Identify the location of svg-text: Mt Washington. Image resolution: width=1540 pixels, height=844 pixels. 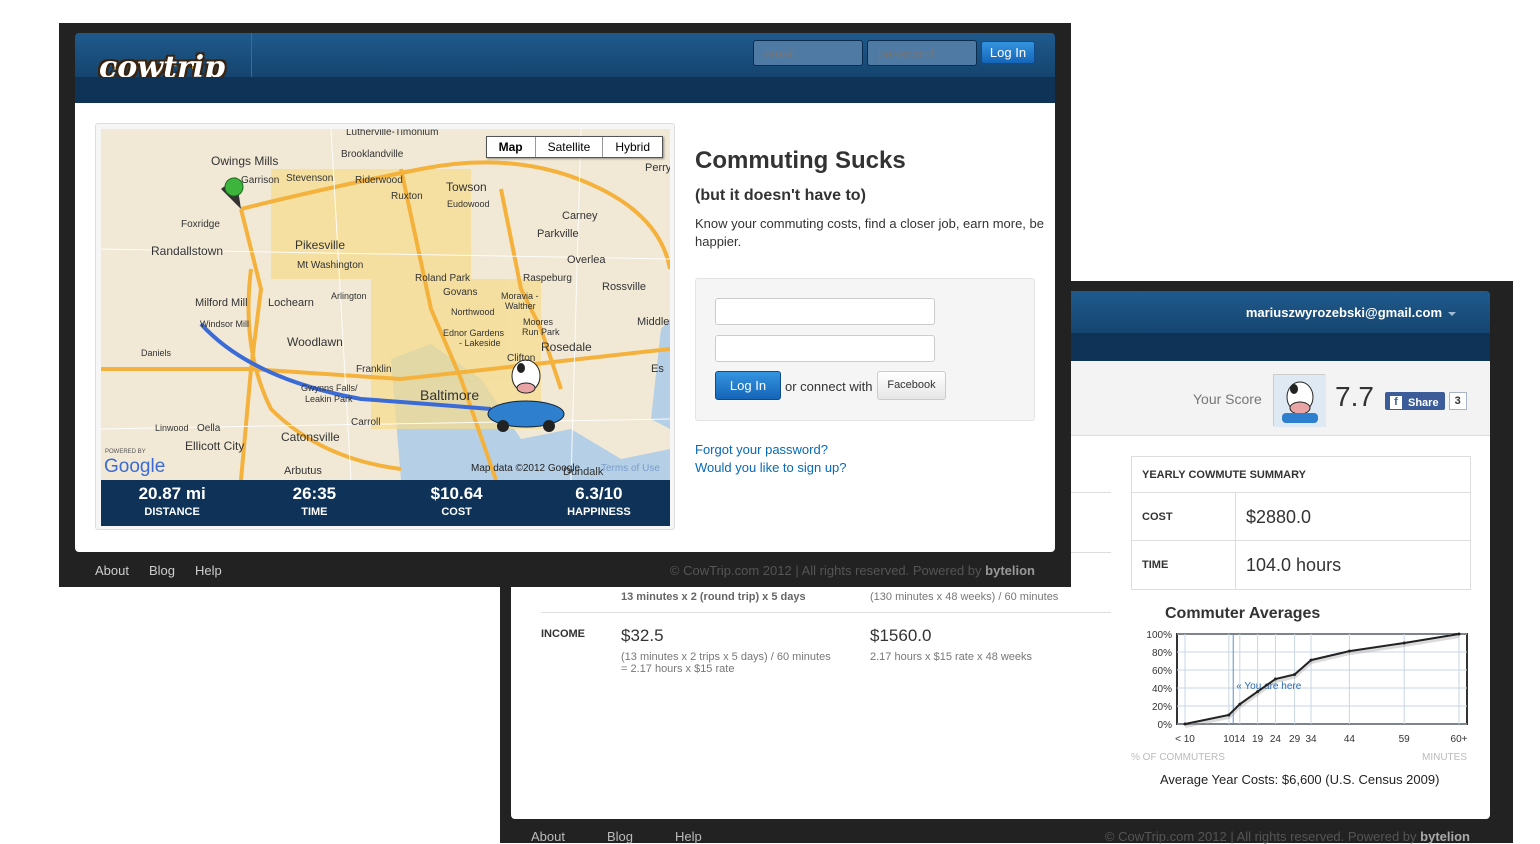
(330, 265).